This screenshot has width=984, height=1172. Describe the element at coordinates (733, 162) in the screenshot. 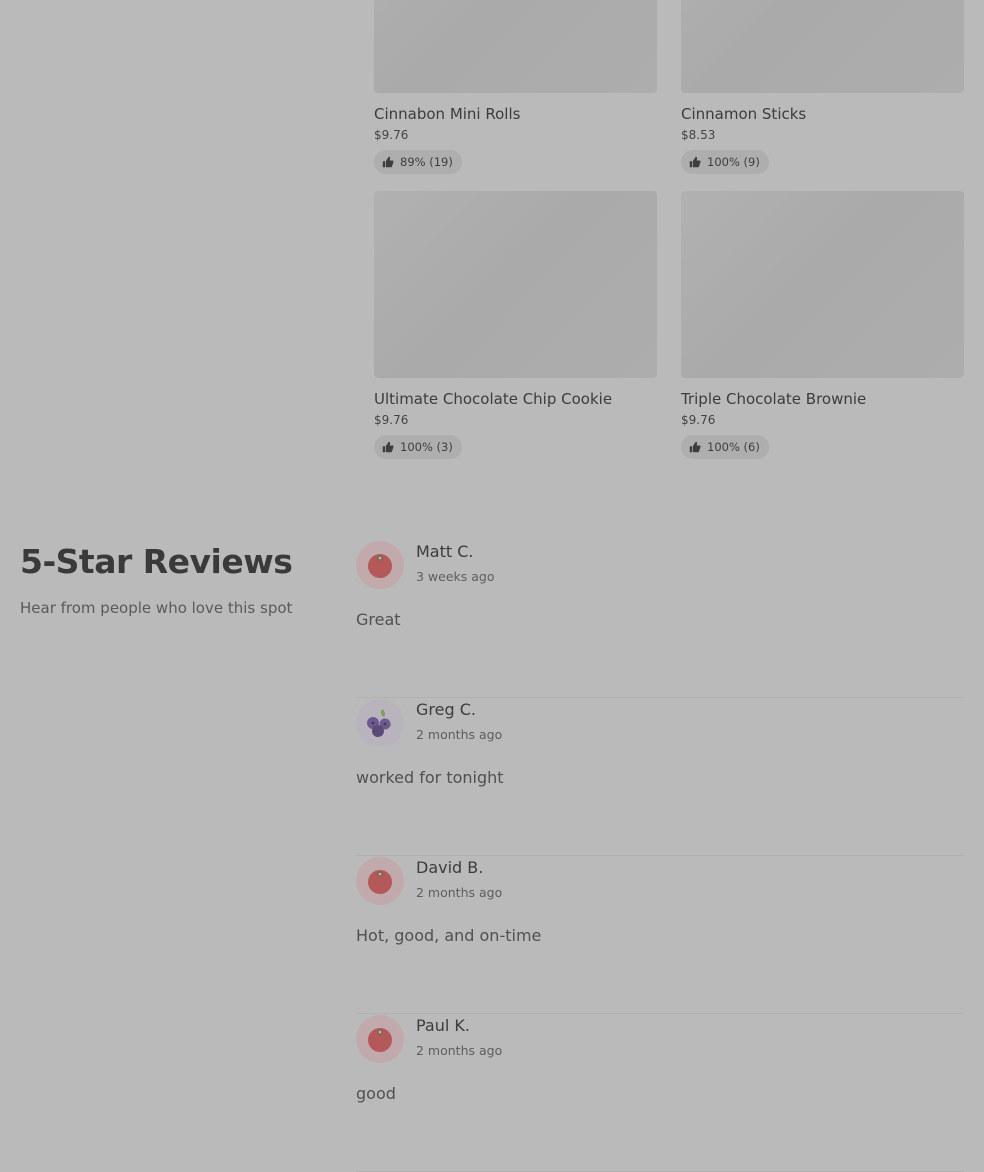

I see `rating-text: 100% (9)` at that location.